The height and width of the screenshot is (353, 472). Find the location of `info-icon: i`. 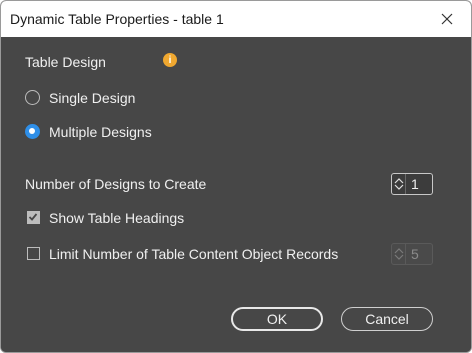

info-icon: i is located at coordinates (170, 60).